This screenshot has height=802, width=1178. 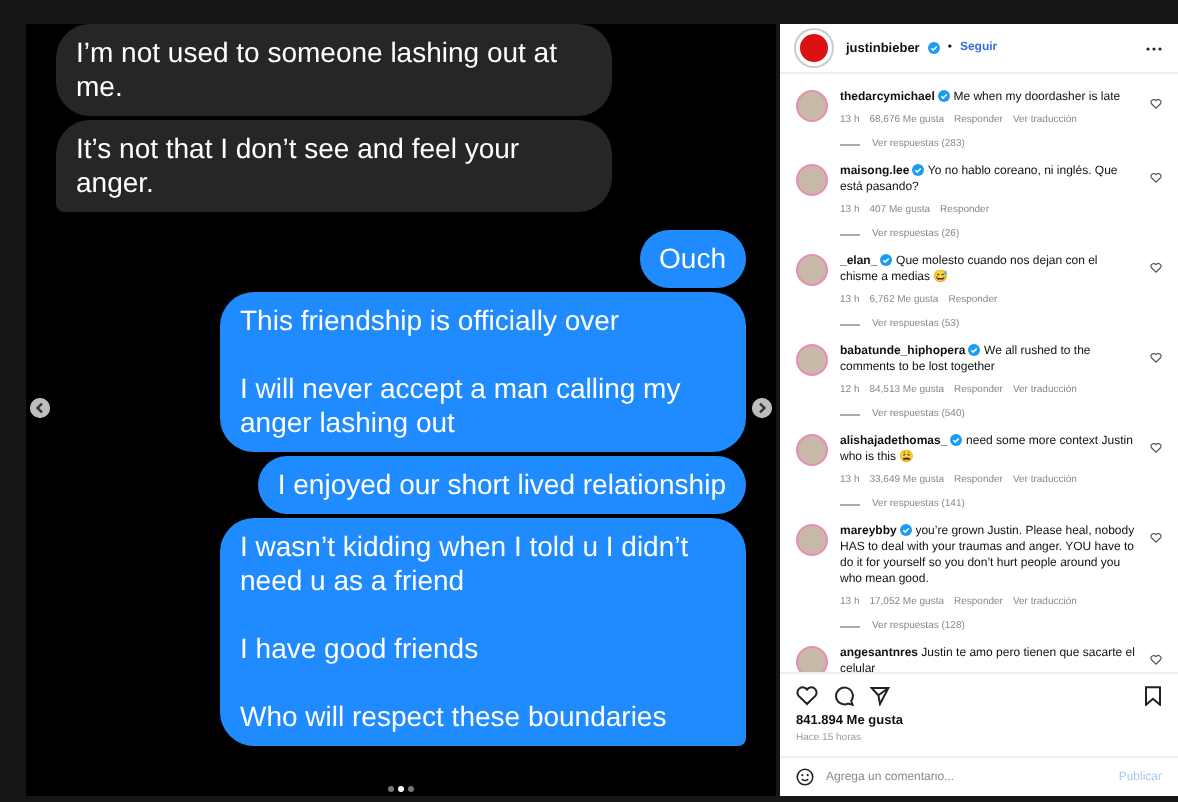 What do you see at coordinates (880, 696) in the screenshot?
I see `send-icon` at bounding box center [880, 696].